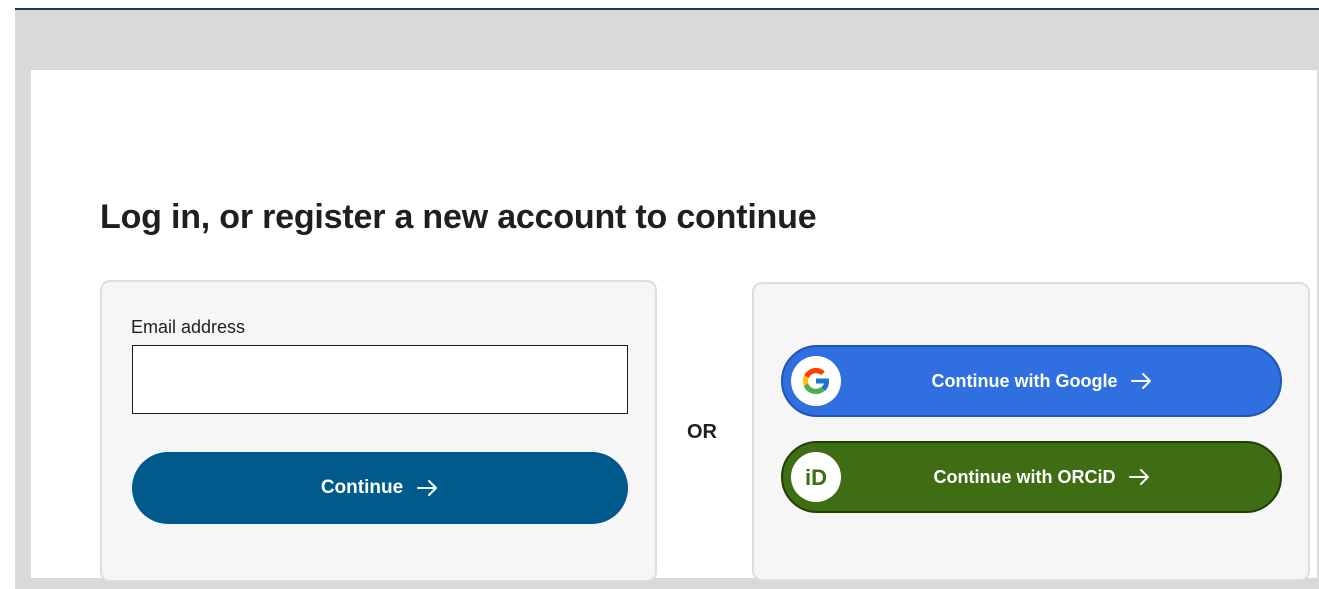 Image resolution: width=1319 pixels, height=589 pixels. I want to click on google-button-label: Continue with Google, so click(1024, 380).